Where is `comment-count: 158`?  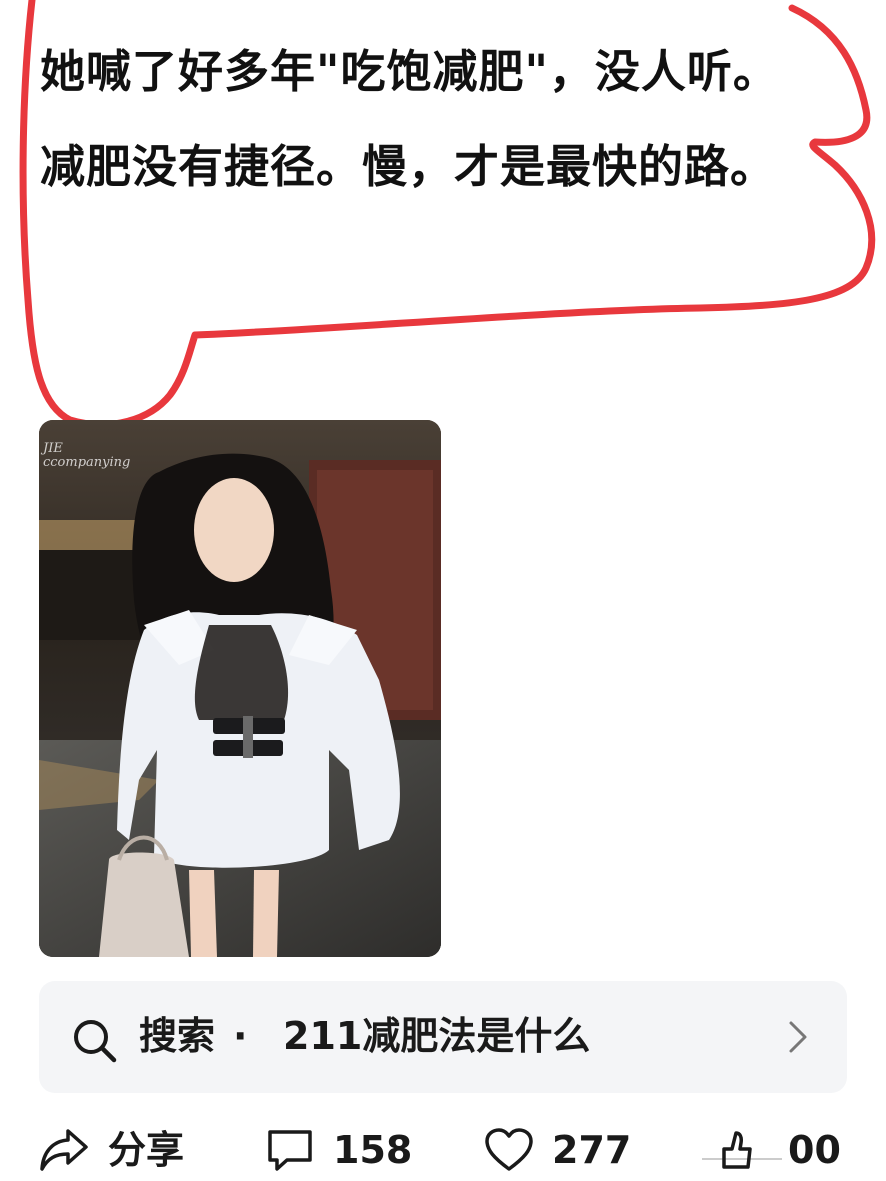
comment-count: 158 is located at coordinates (373, 1149).